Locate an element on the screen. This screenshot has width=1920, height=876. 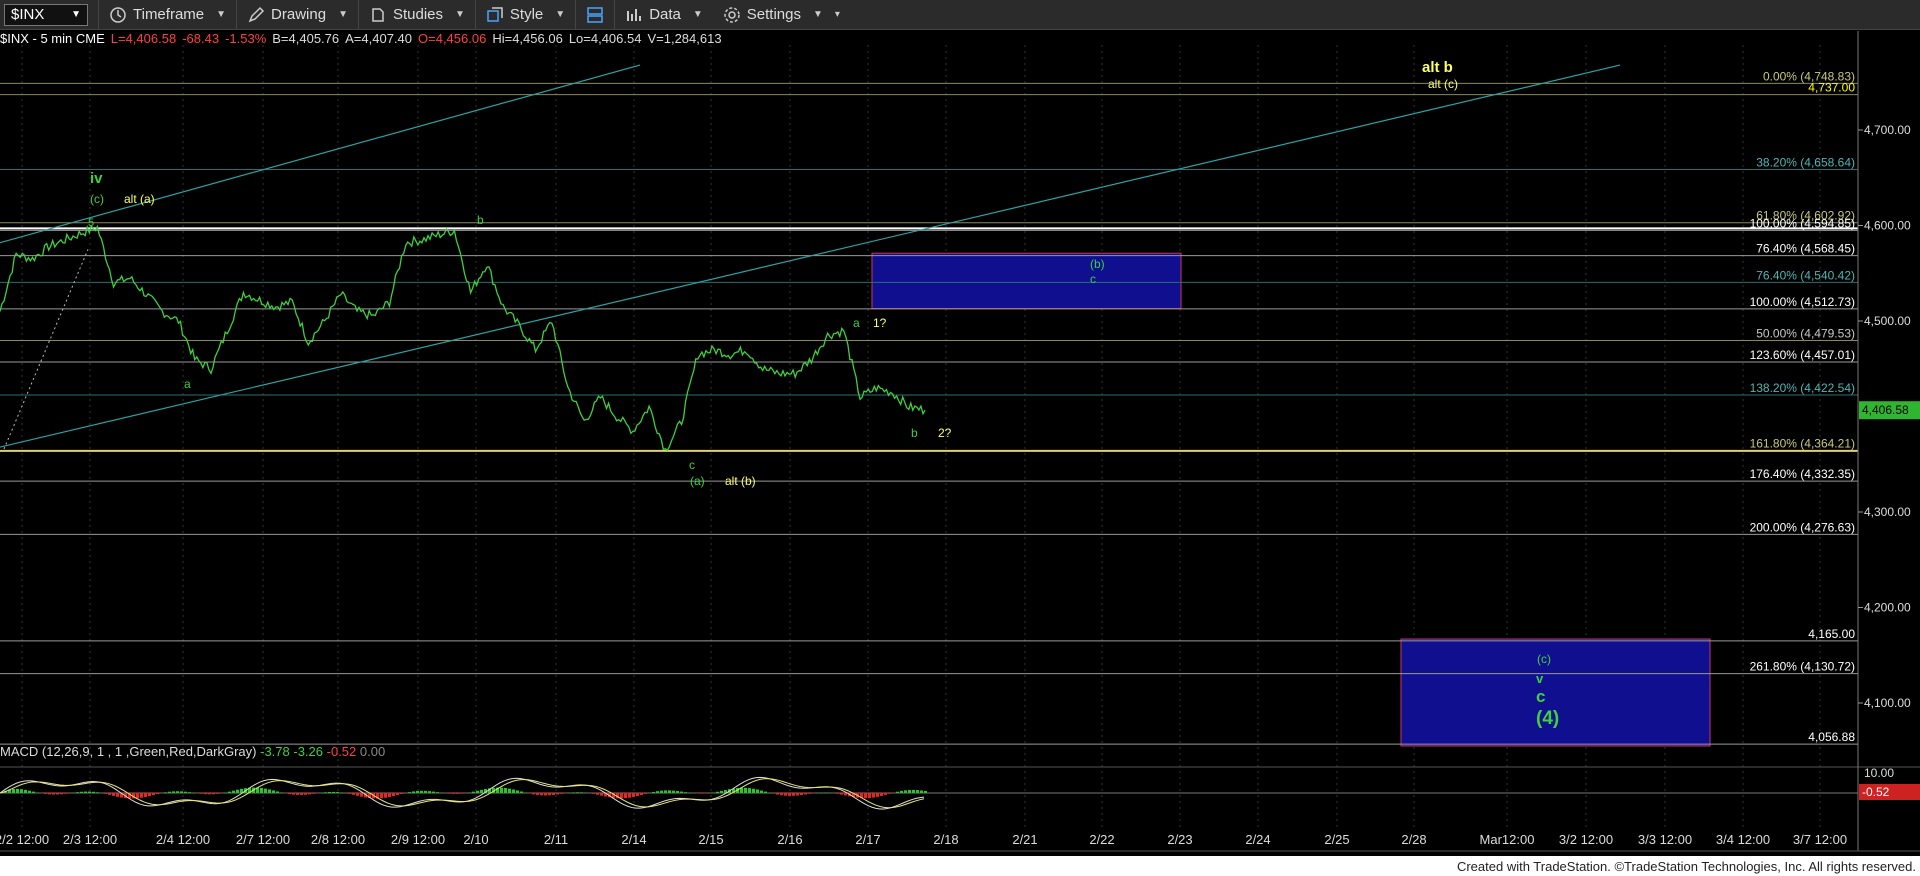
fib-label: 100.00% (4,594.85) is located at coordinates (1802, 223).